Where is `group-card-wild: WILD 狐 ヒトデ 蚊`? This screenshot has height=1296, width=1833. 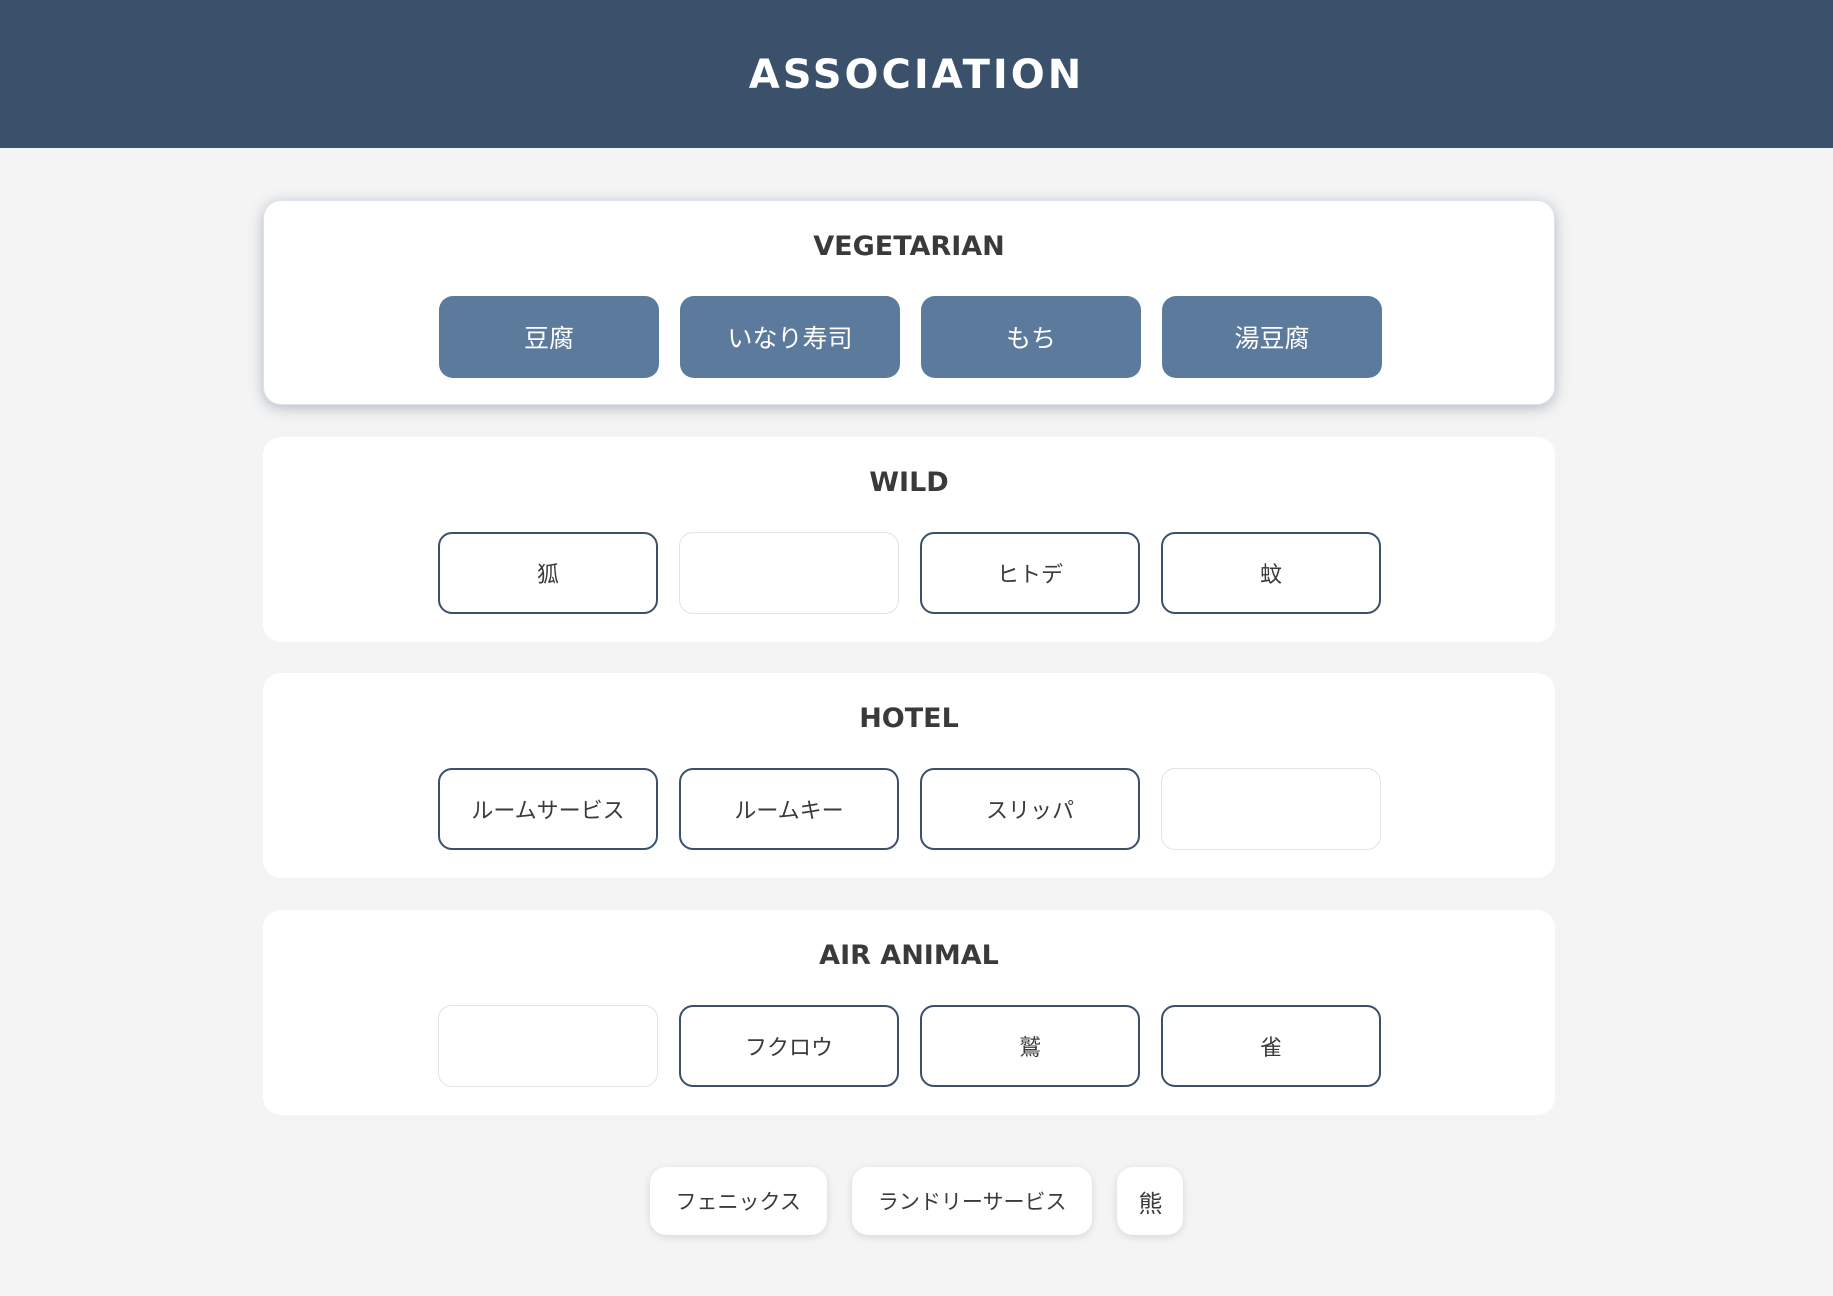
group-card-wild: WILD 狐 ヒトデ 蚊 is located at coordinates (909, 539).